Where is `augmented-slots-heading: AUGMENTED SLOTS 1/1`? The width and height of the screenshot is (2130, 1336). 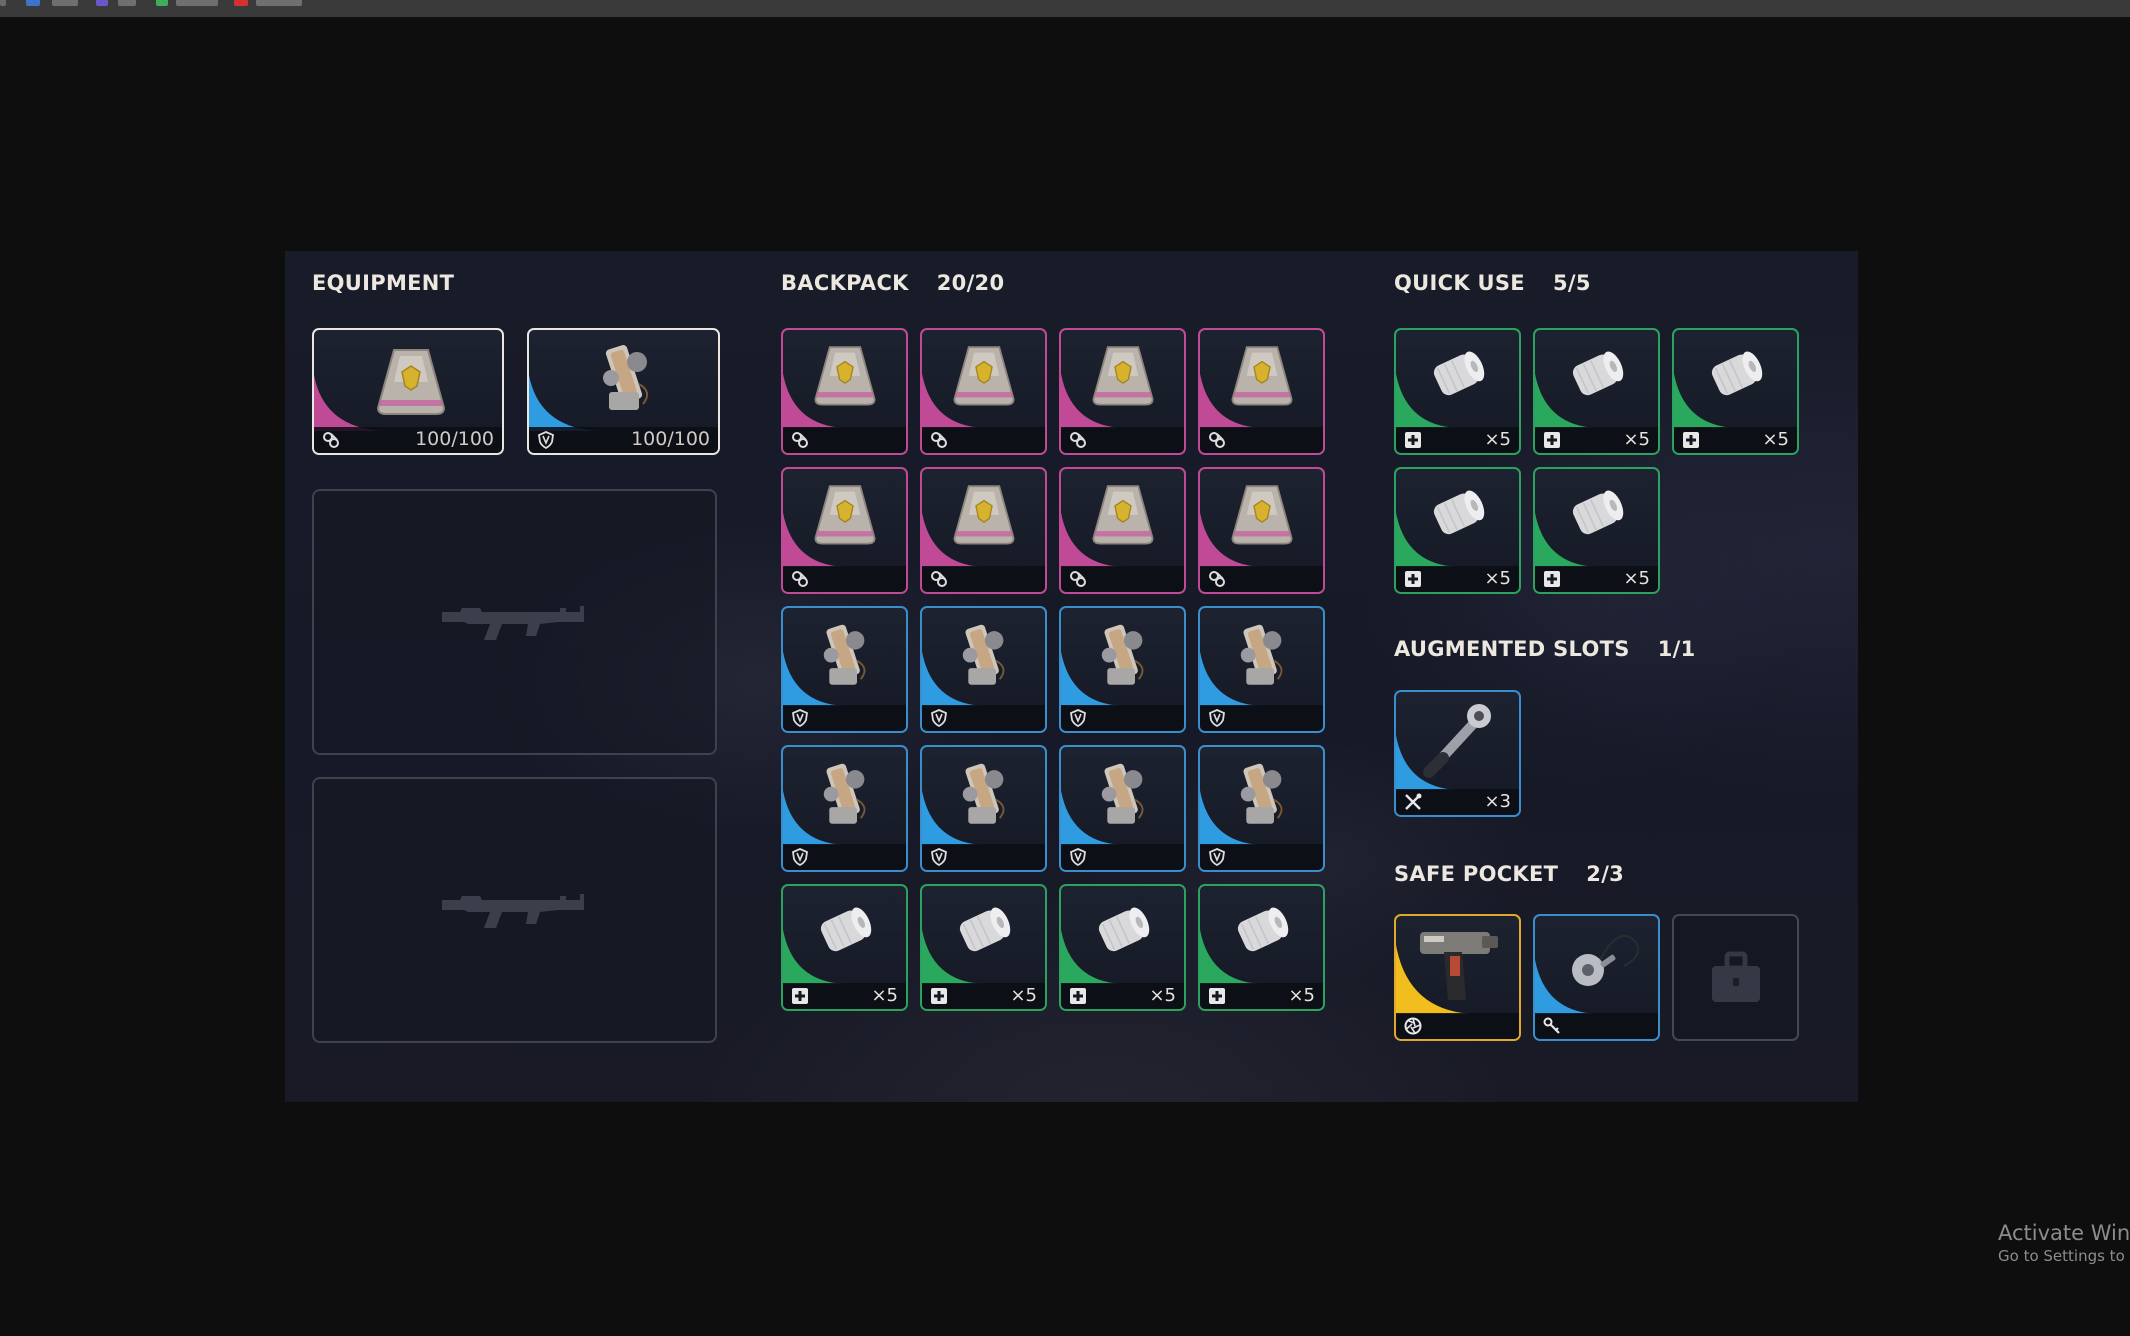 augmented-slots-heading: AUGMENTED SLOTS 1/1 is located at coordinates (1544, 649).